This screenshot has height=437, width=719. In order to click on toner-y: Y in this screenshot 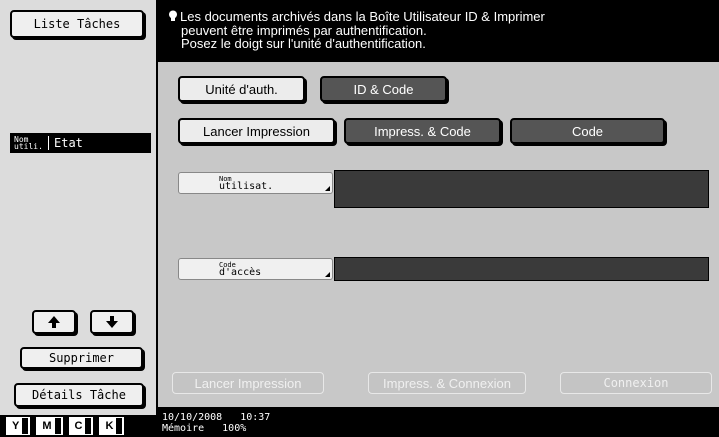, I will do `click(18, 426)`.